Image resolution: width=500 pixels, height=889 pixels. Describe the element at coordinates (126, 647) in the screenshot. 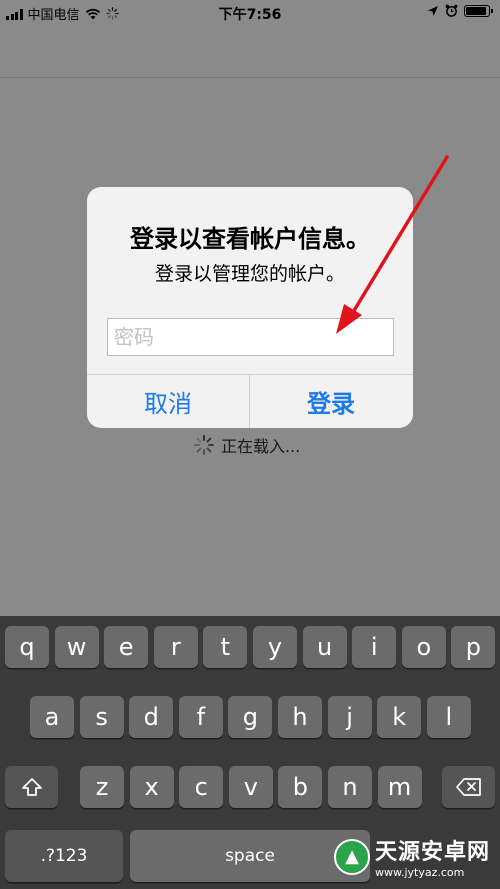

I see `key-e: e` at that location.